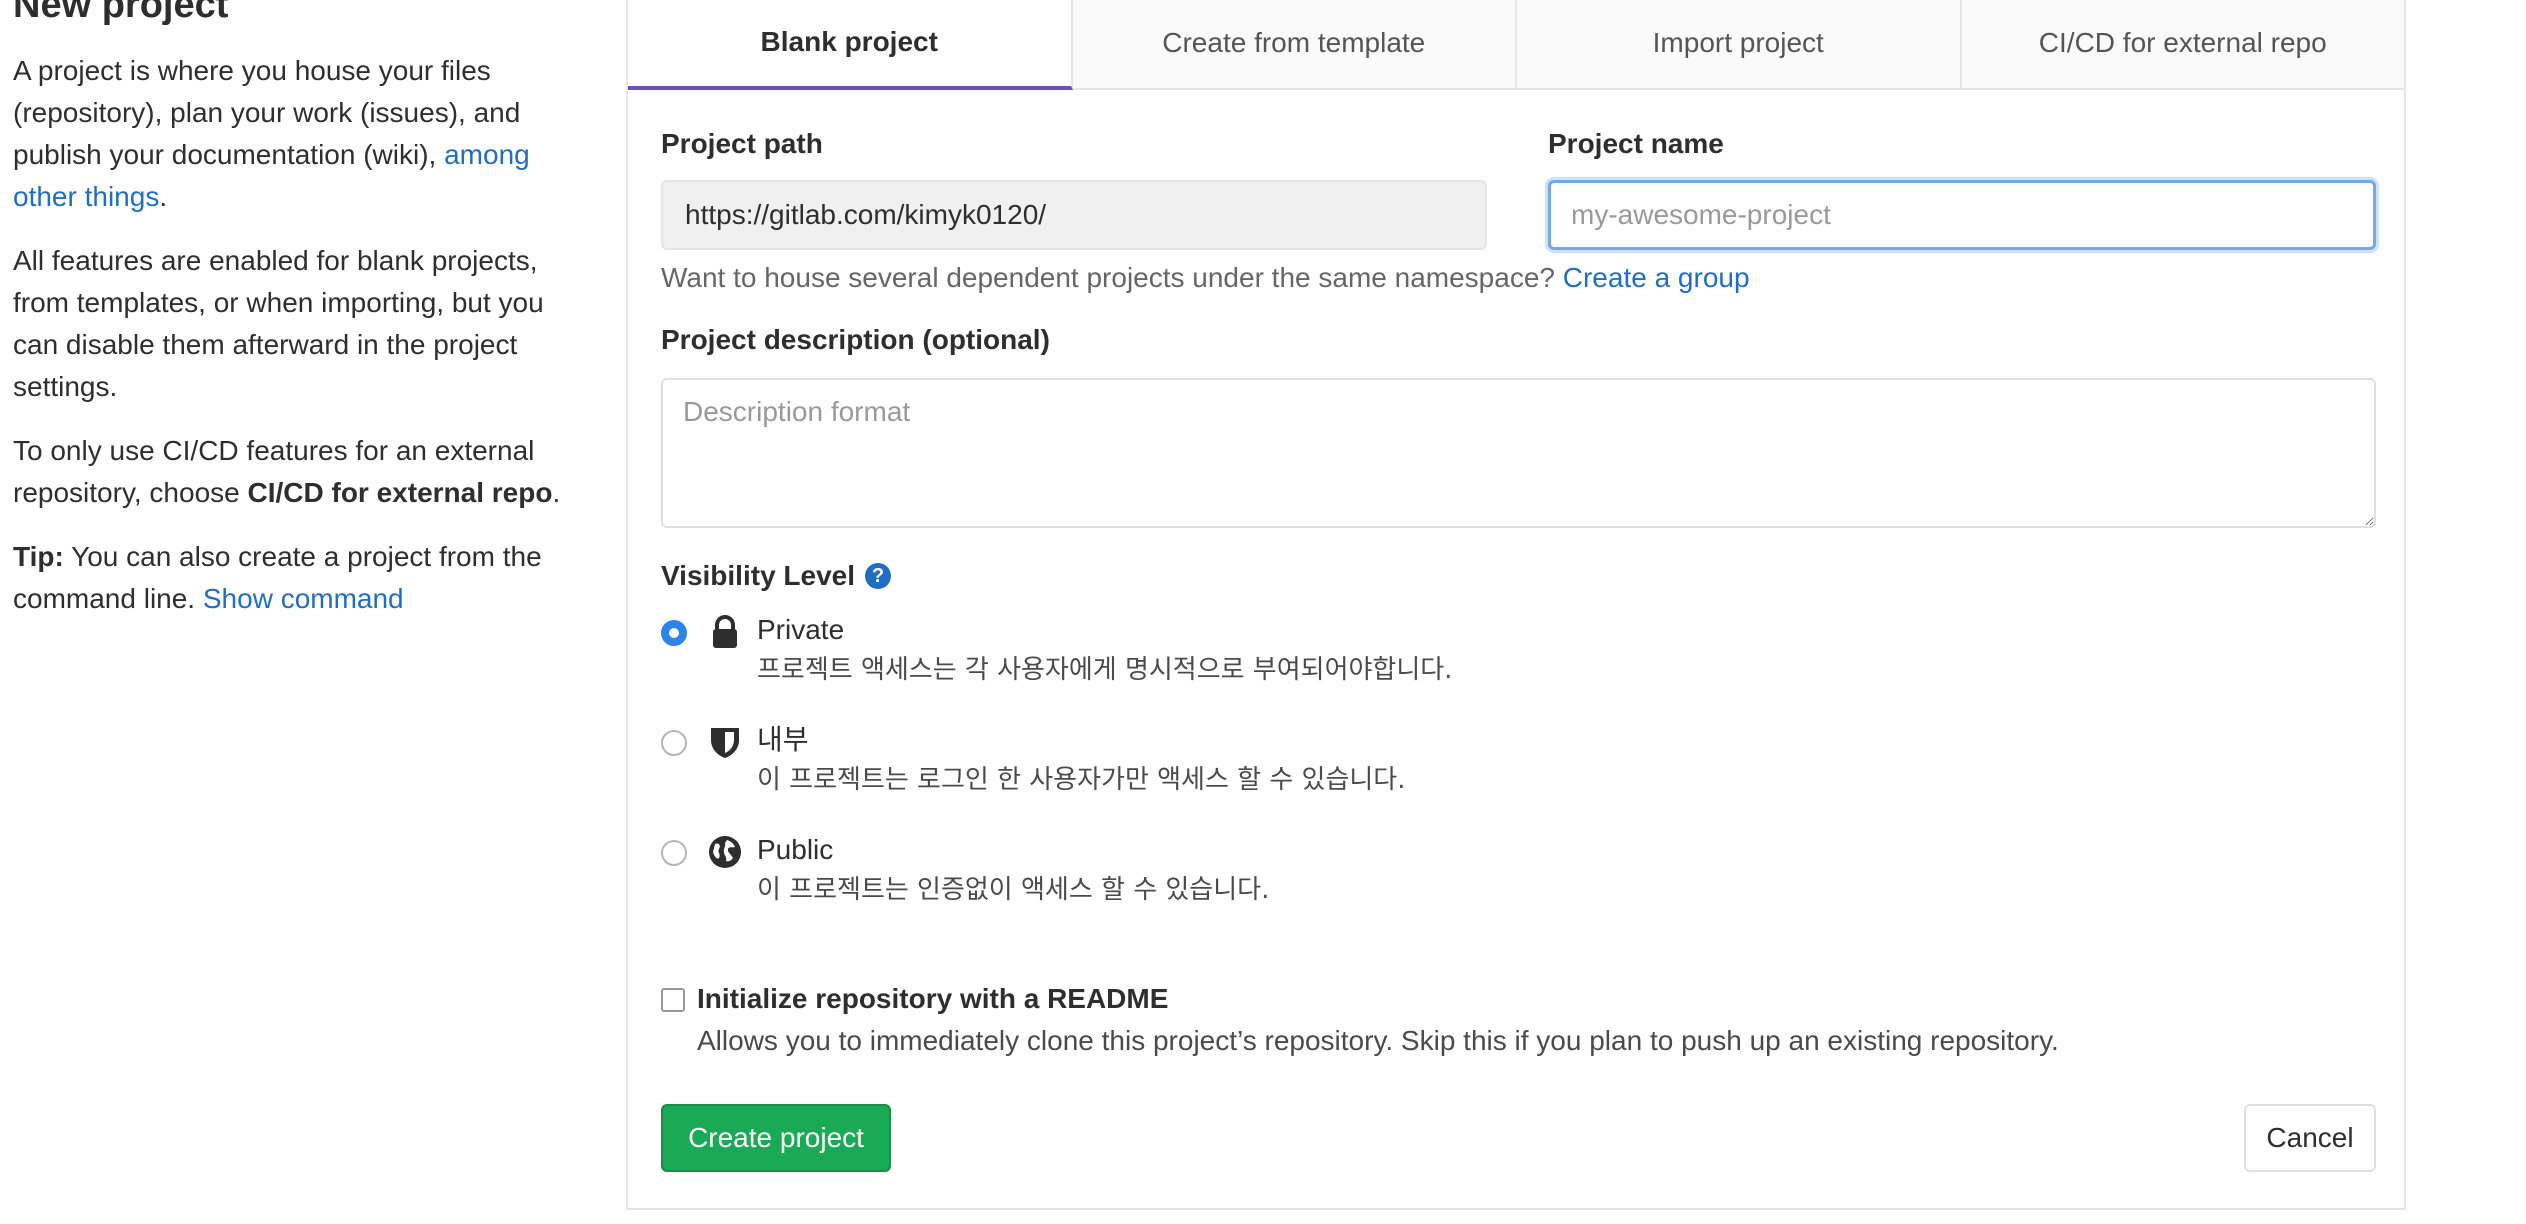 The width and height of the screenshot is (2526, 1224). What do you see at coordinates (1518, 453) in the screenshot?
I see `project-description-textarea` at bounding box center [1518, 453].